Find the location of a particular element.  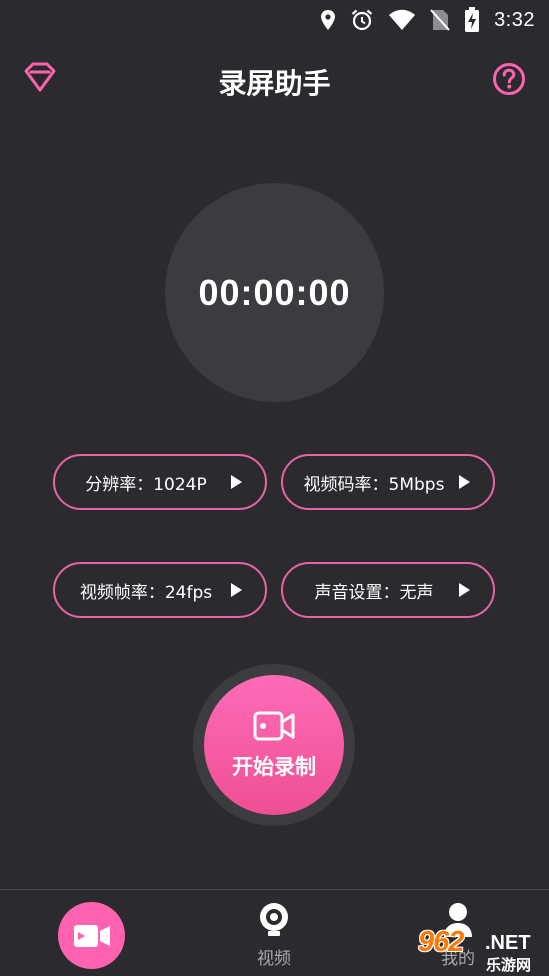

bottom-nav: 视频 我的 is located at coordinates (274, 932).